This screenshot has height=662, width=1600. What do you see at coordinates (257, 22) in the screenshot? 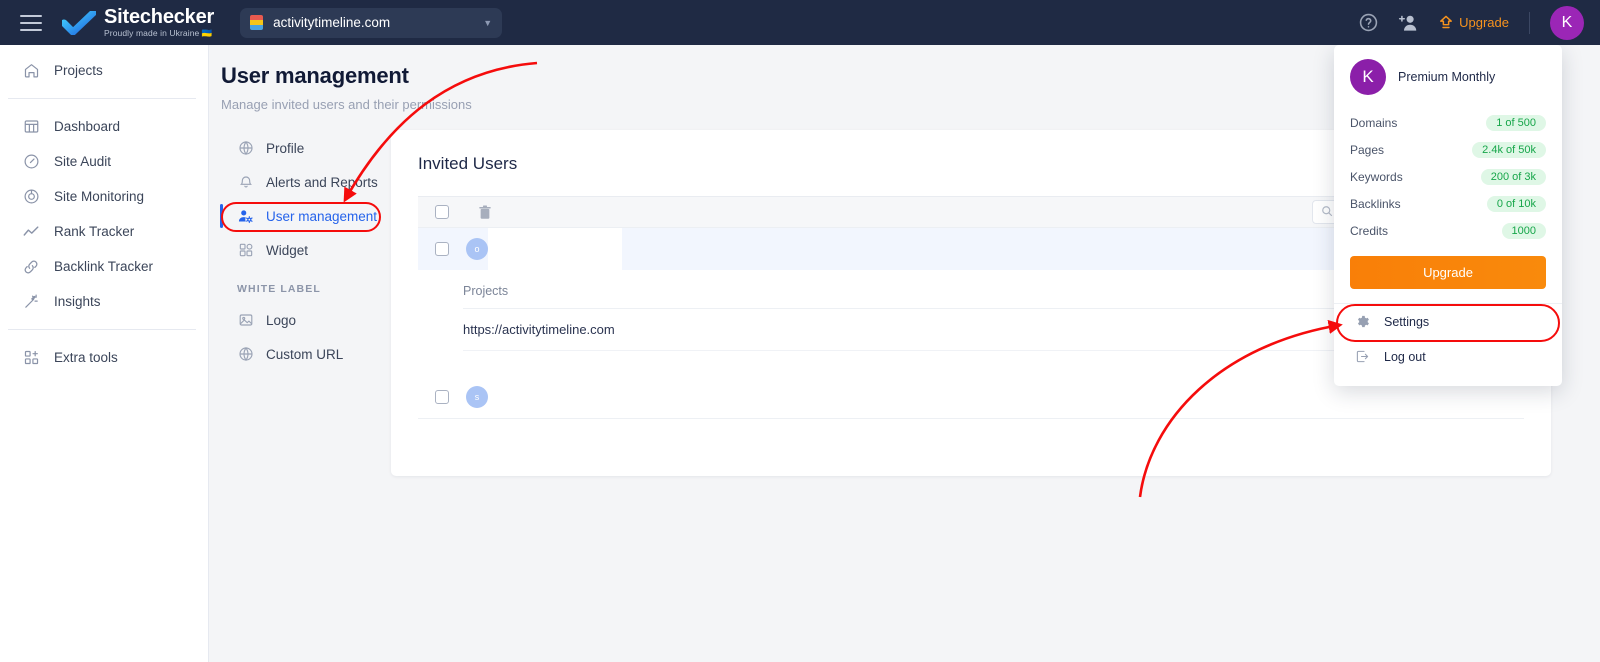
I see `site-favicon-icon` at bounding box center [257, 22].